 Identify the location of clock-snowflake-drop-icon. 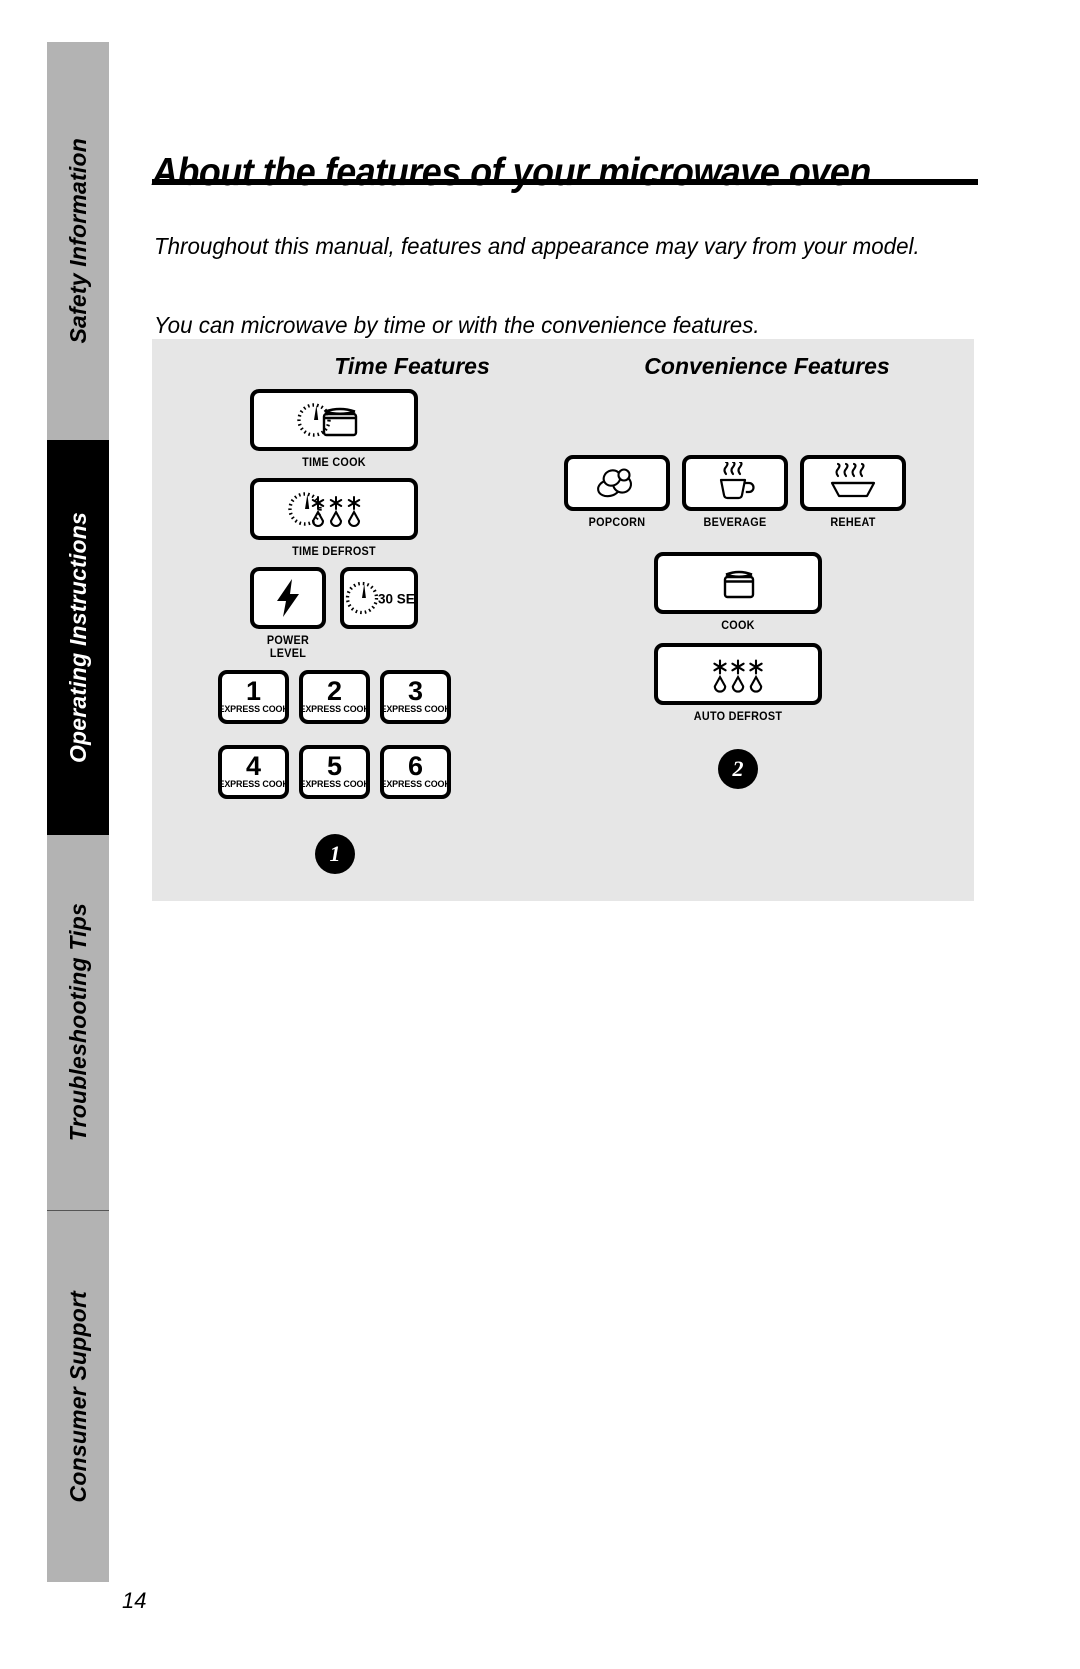
(334, 509).